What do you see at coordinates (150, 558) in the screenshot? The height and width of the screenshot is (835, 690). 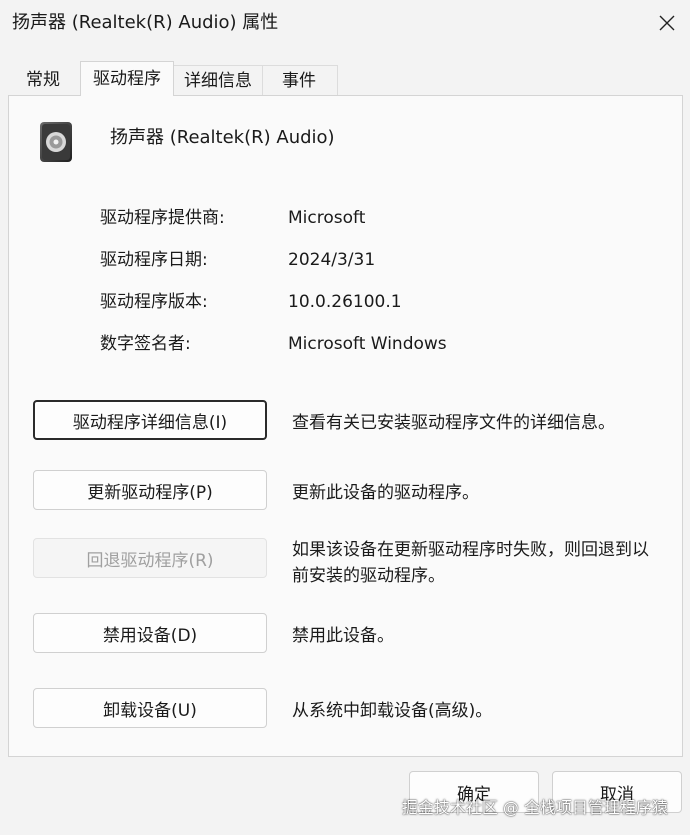 I see `rollback-driver-button: 回退驱动程序(R)` at bounding box center [150, 558].